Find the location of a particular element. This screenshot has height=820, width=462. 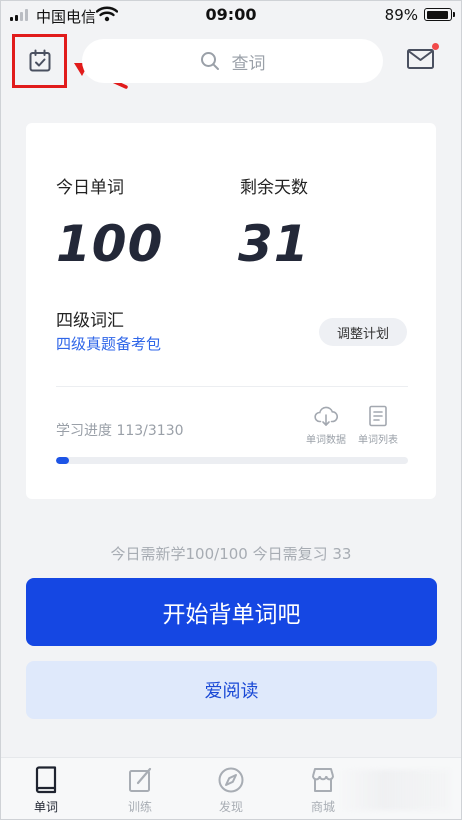

blurred-watermark is located at coordinates (395, 790).